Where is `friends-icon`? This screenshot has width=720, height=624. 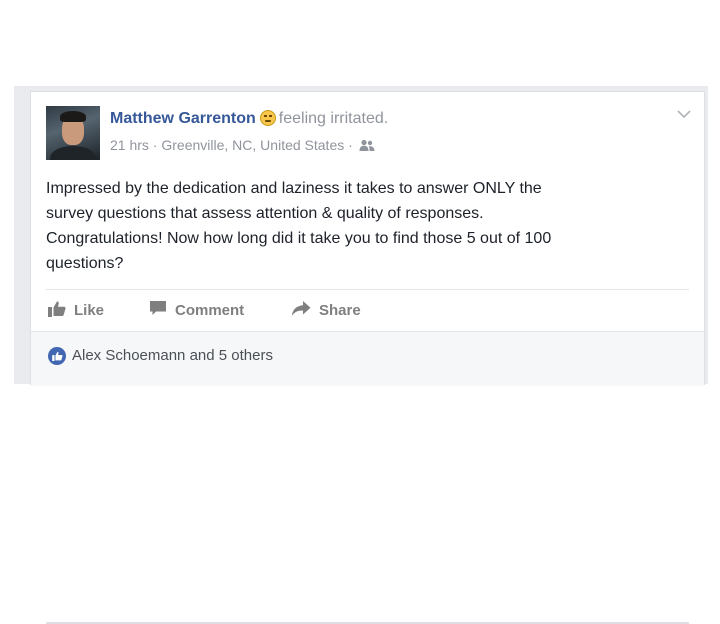
friends-icon is located at coordinates (367, 147).